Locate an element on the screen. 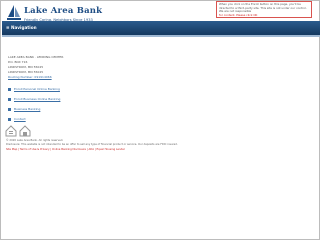  routing-number-link: Routing Number: 091914066 is located at coordinates (158, 77).